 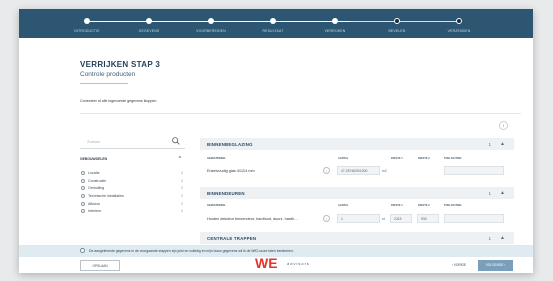 What do you see at coordinates (108, 74) in the screenshot?
I see `page-subtitle: Controle producten` at bounding box center [108, 74].